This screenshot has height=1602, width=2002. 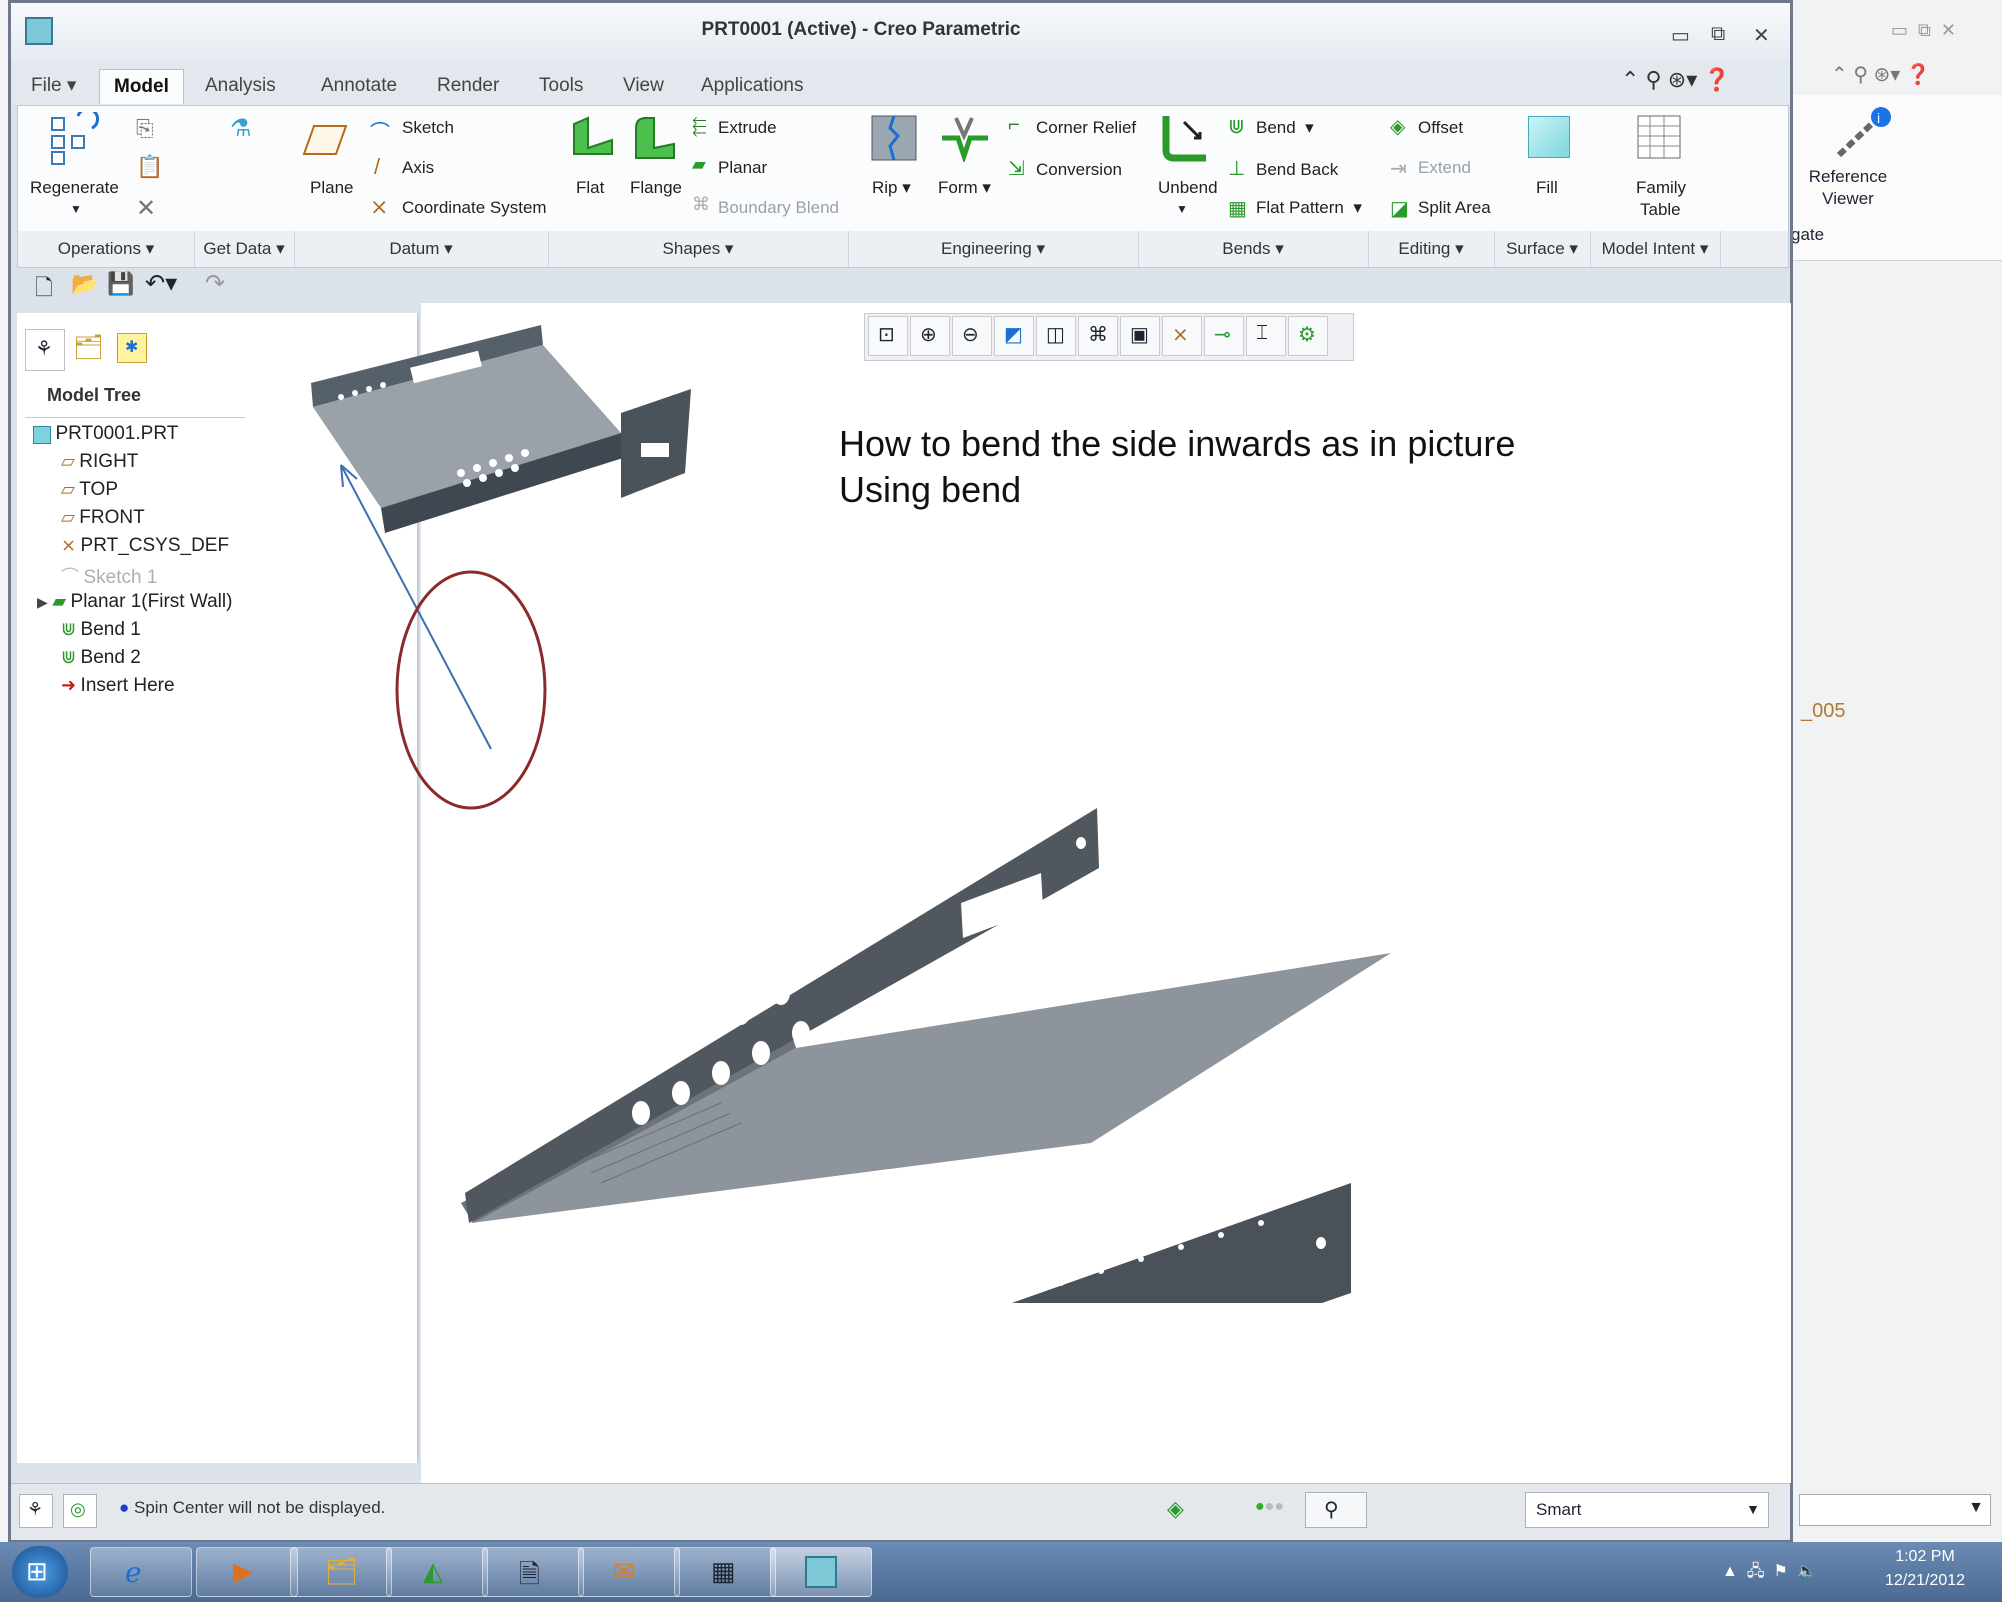 I want to click on plane-icon, so click(x=326, y=140).